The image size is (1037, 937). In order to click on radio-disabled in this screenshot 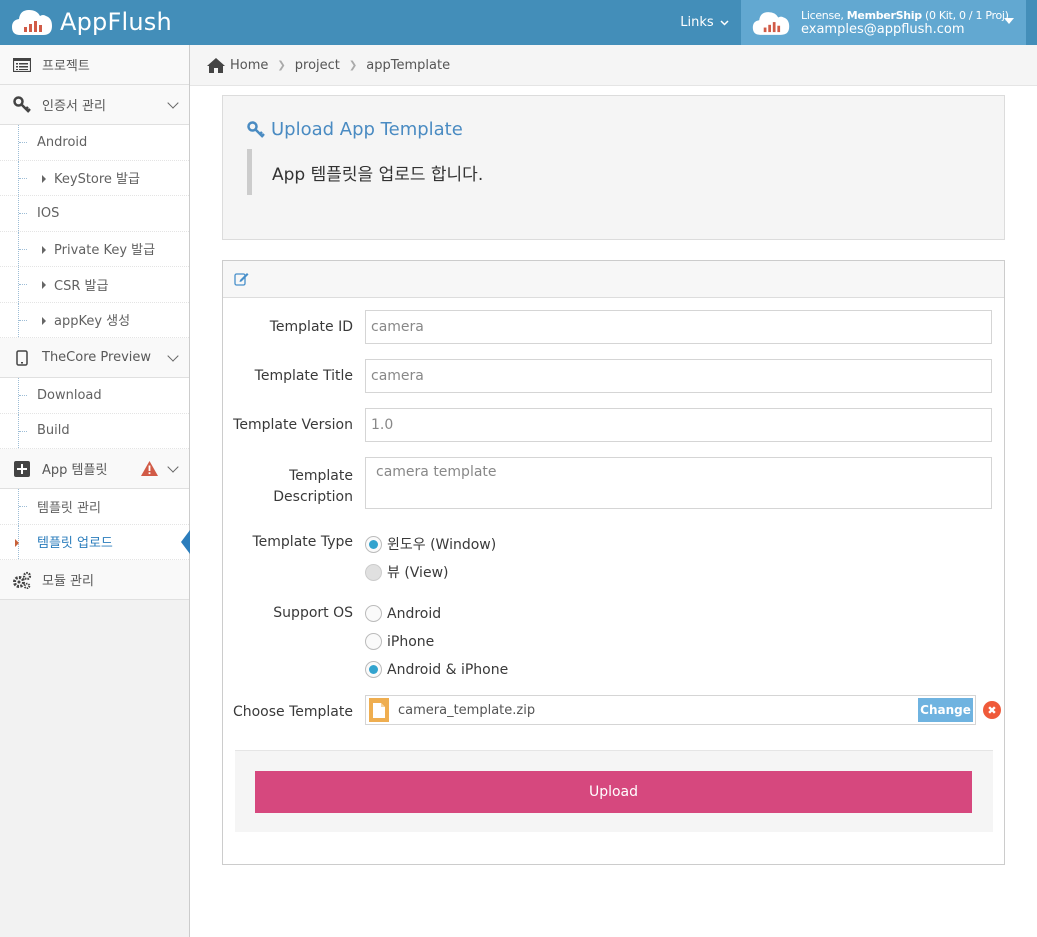, I will do `click(373, 572)`.